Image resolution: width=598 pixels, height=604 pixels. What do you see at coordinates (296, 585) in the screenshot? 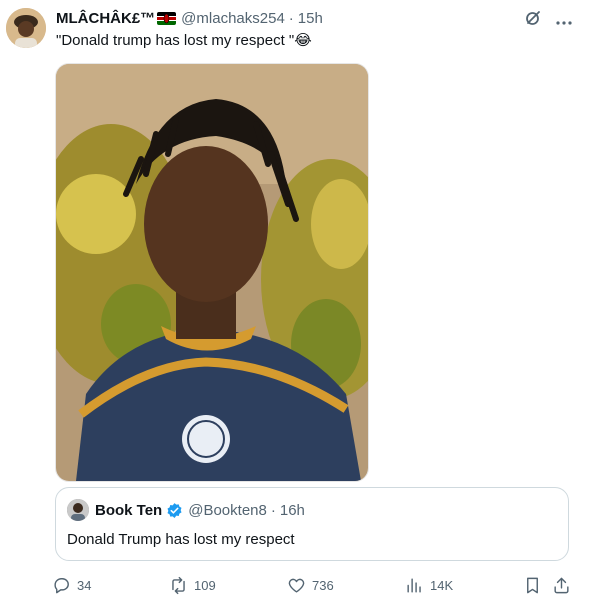
I see `heart-icon` at bounding box center [296, 585].